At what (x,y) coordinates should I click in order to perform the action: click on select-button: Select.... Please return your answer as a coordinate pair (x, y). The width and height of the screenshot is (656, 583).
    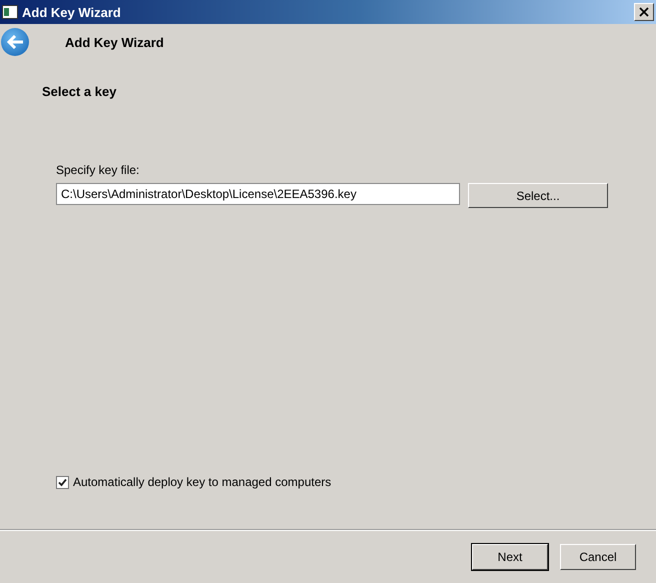
    Looking at the image, I should click on (538, 195).